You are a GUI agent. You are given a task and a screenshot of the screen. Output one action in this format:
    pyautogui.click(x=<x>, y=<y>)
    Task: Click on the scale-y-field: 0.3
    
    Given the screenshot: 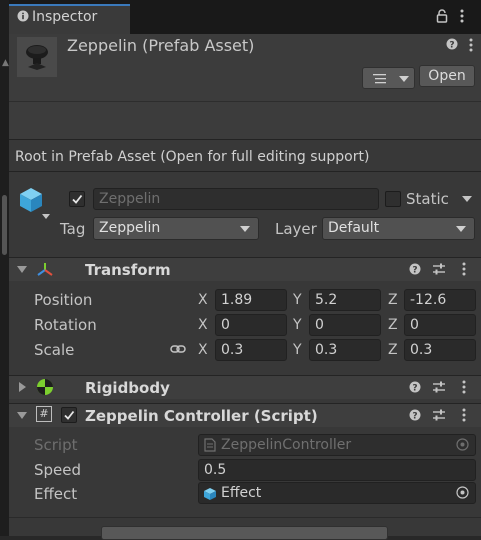 What is the action you would take?
    pyautogui.click(x=345, y=350)
    